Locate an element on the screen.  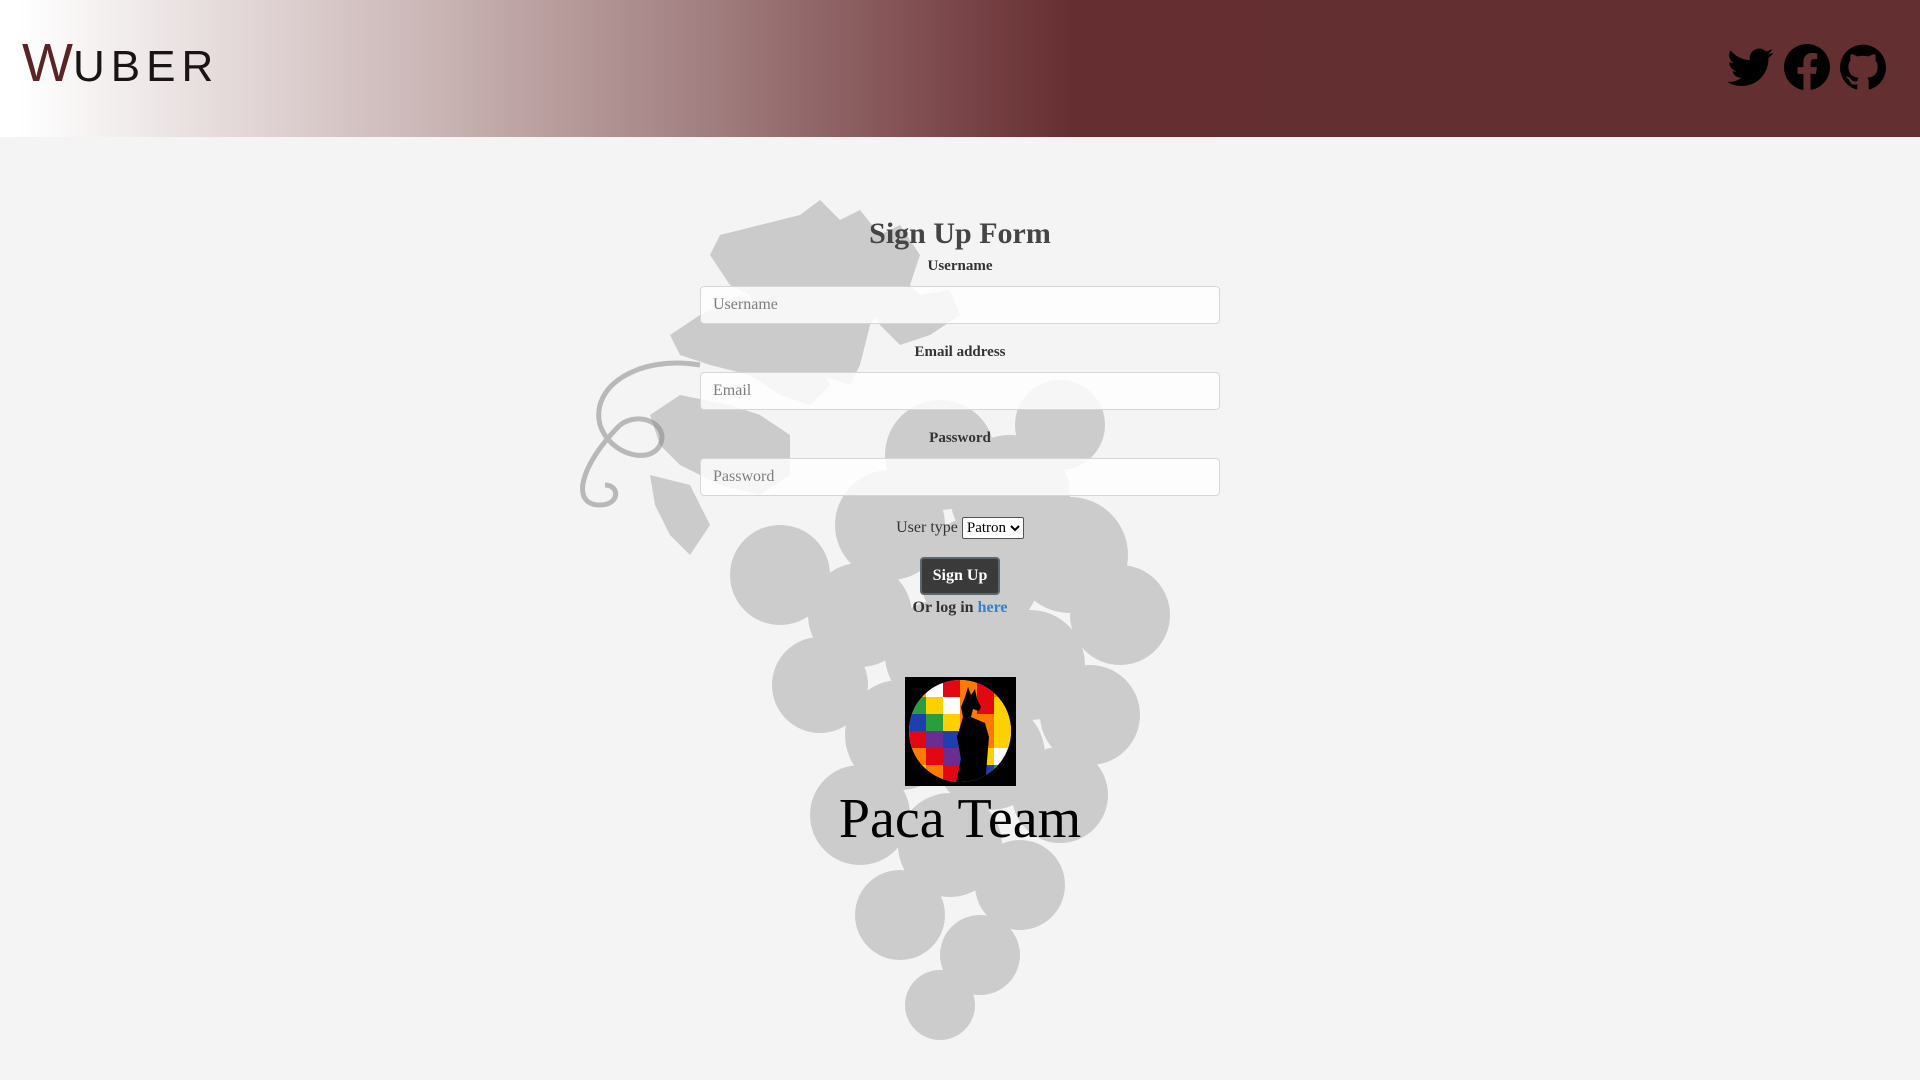
login-link: here is located at coordinates (993, 607).